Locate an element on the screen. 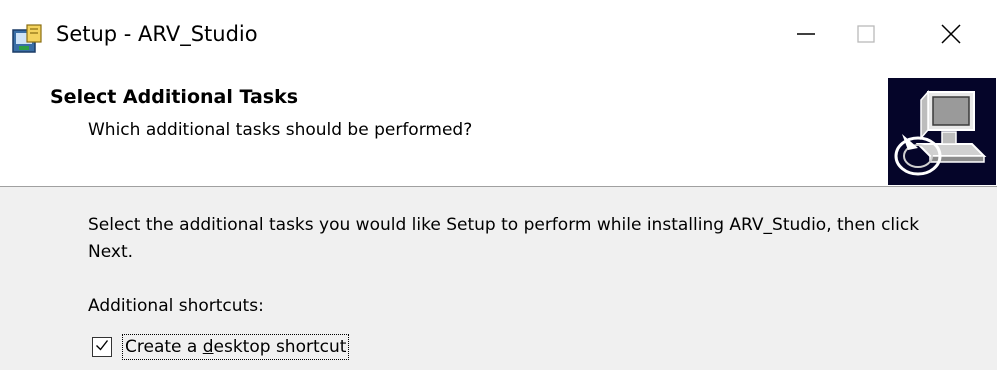  maximize-button is located at coordinates (866, 36).